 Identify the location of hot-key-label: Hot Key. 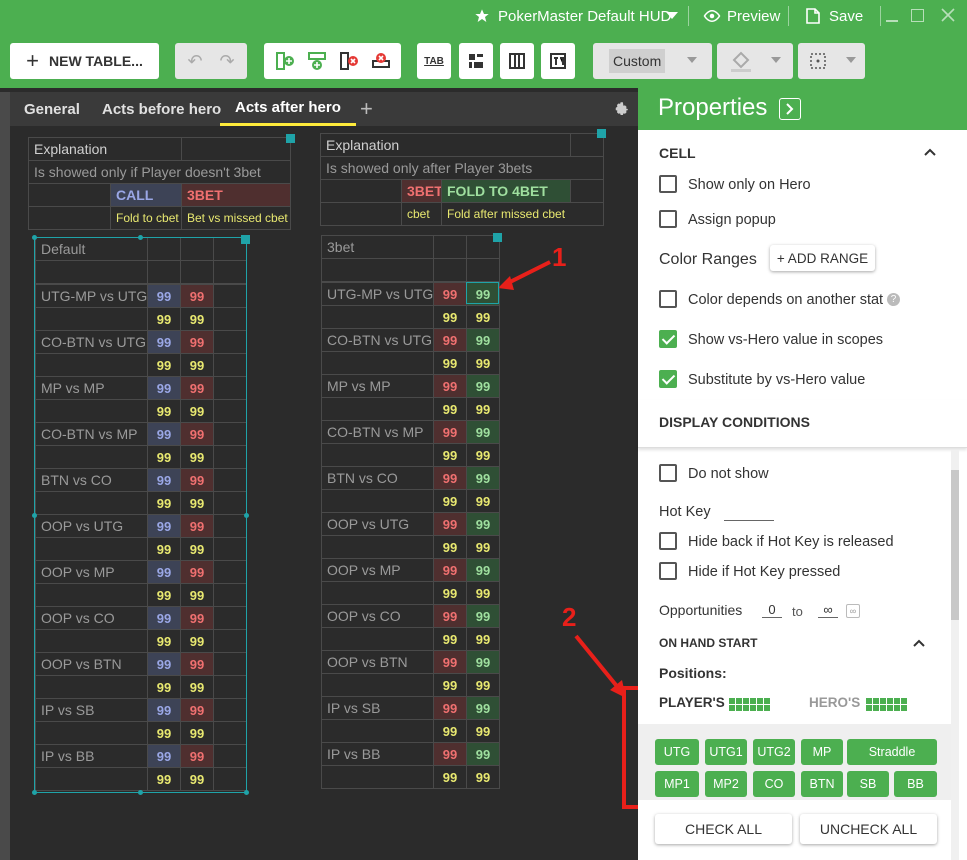
(685, 512).